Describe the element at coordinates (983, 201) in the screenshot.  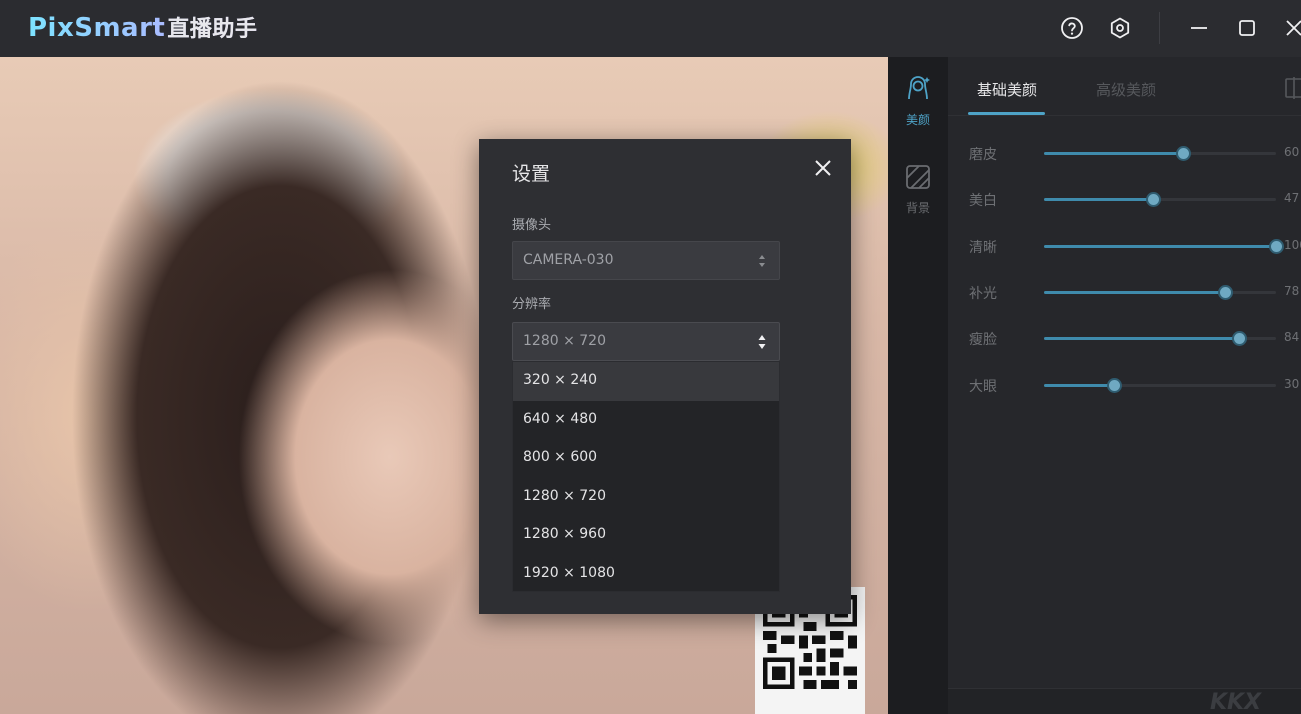
I see `slider-label: 美白` at that location.